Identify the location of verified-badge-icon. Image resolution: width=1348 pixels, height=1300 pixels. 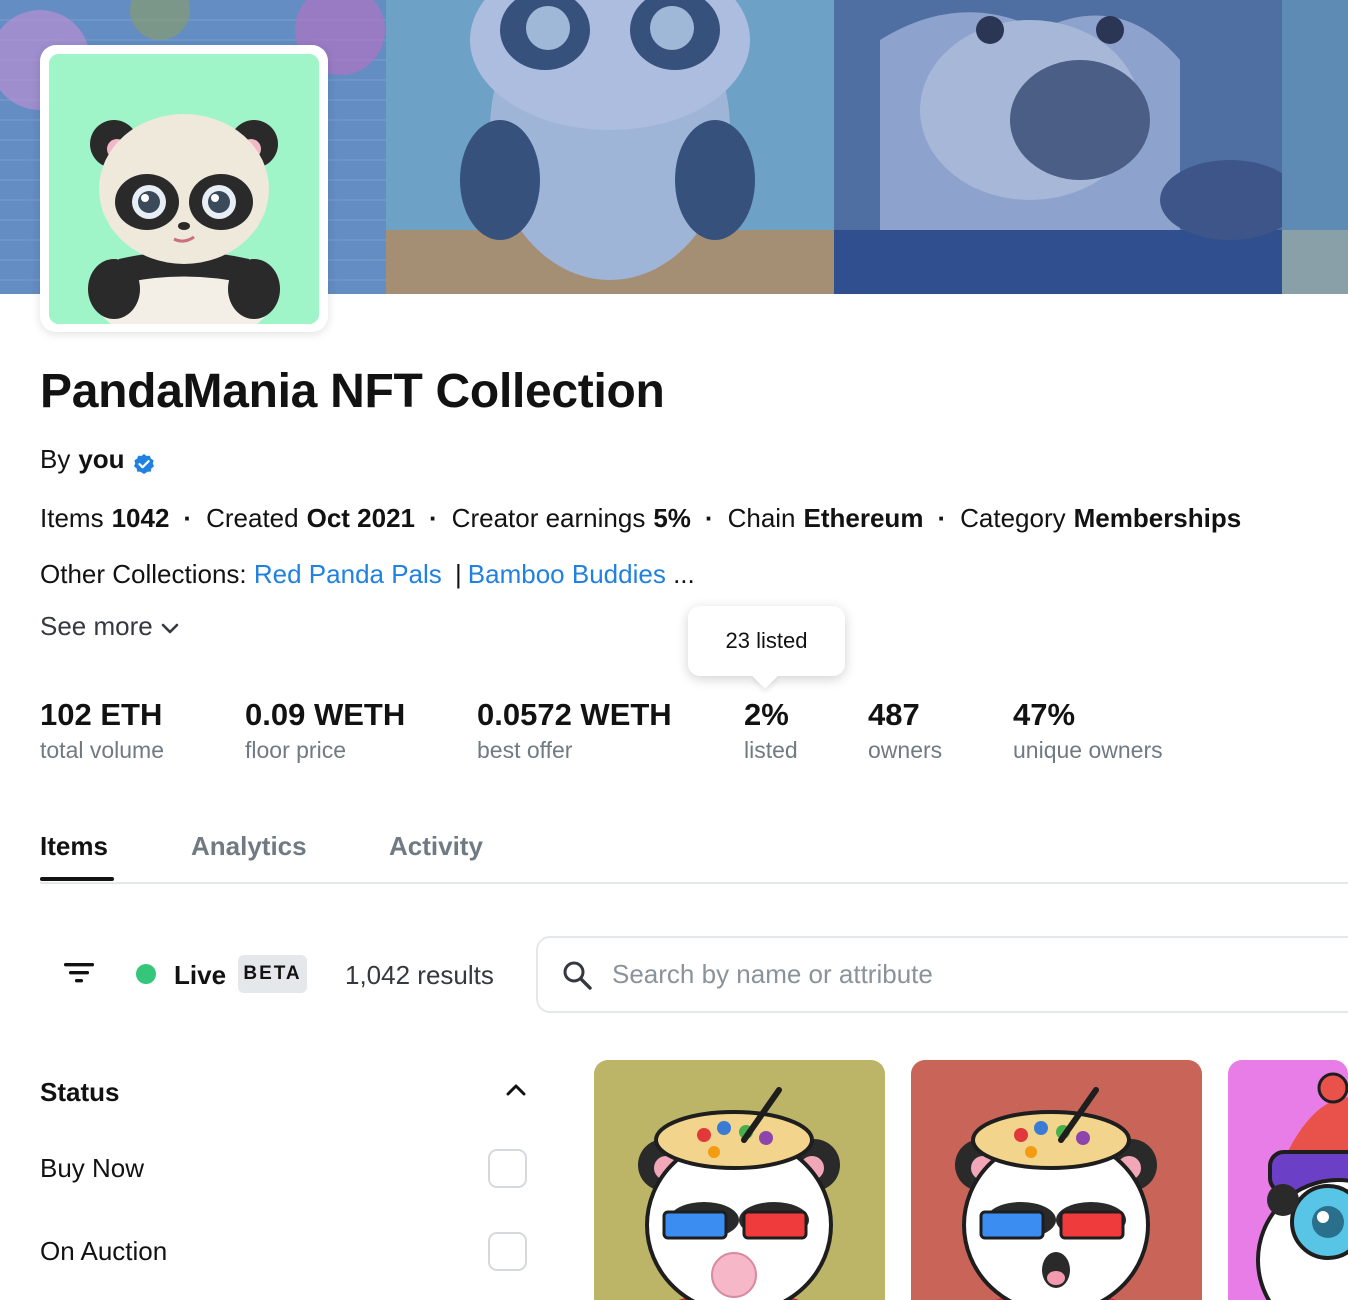
(144, 461).